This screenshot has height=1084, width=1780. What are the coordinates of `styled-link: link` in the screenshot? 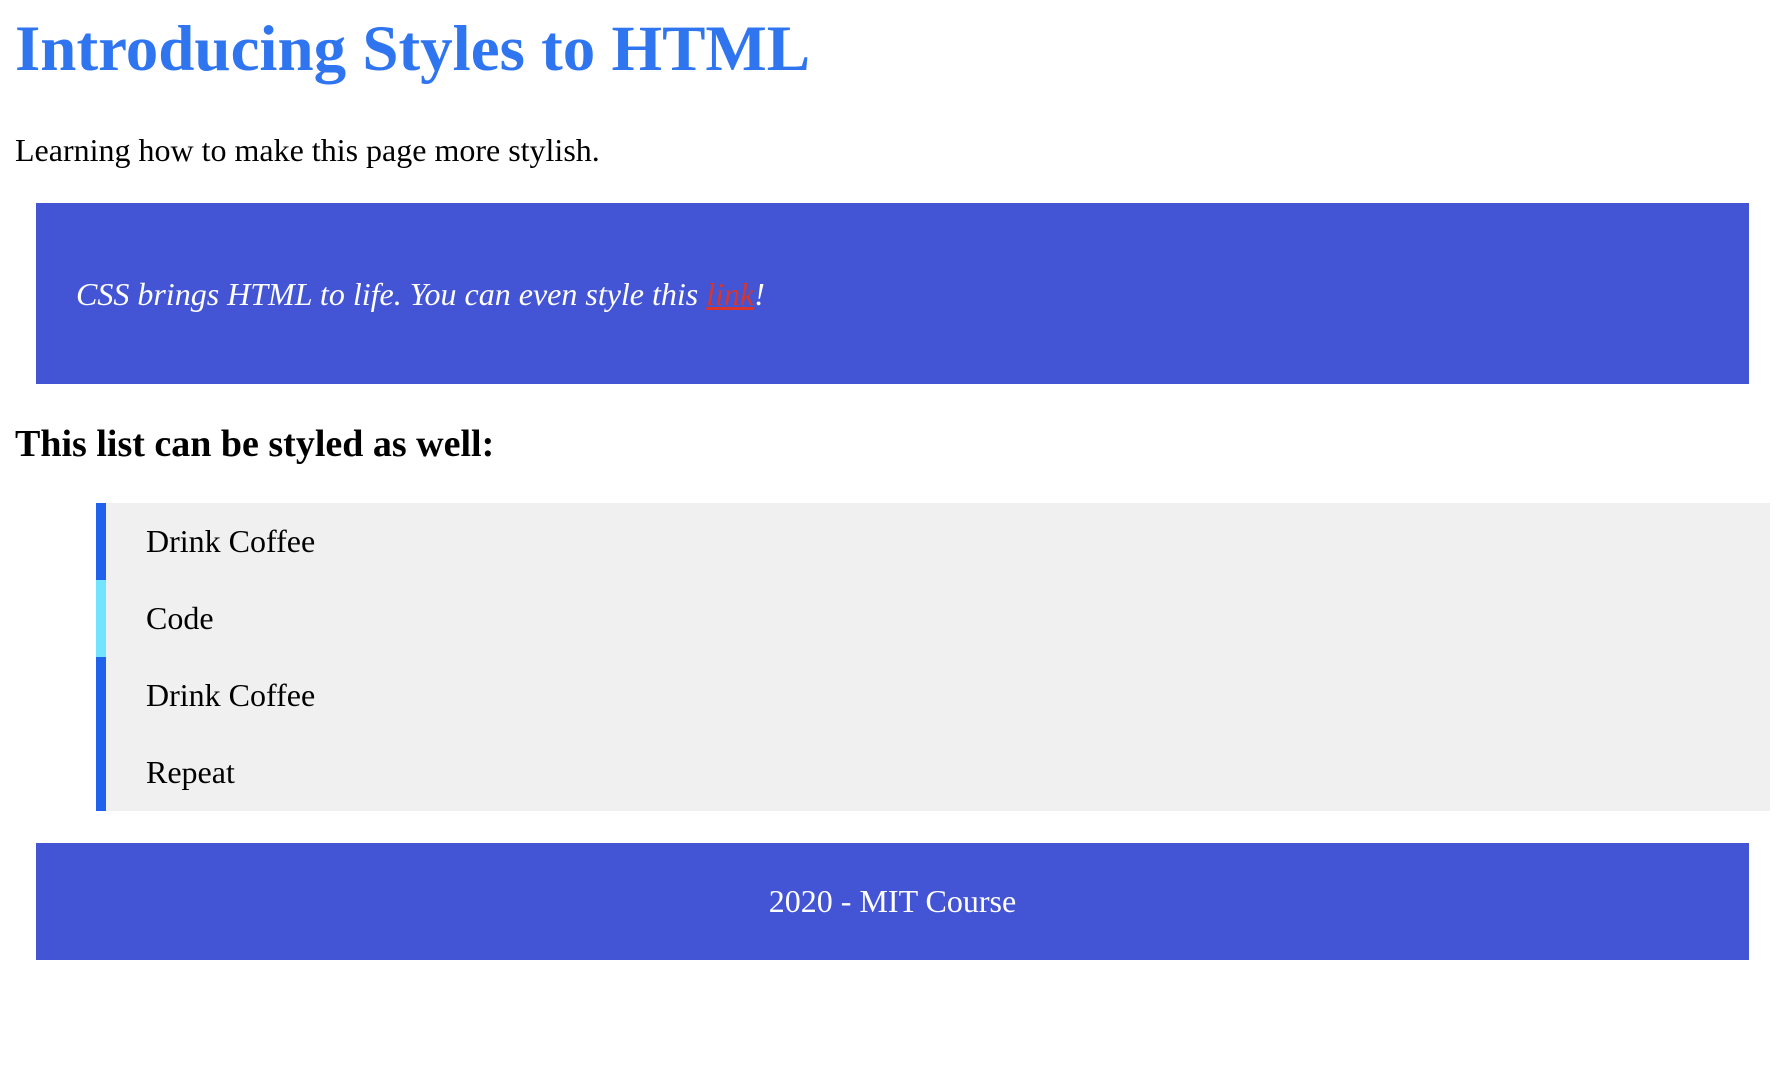 It's located at (730, 294).